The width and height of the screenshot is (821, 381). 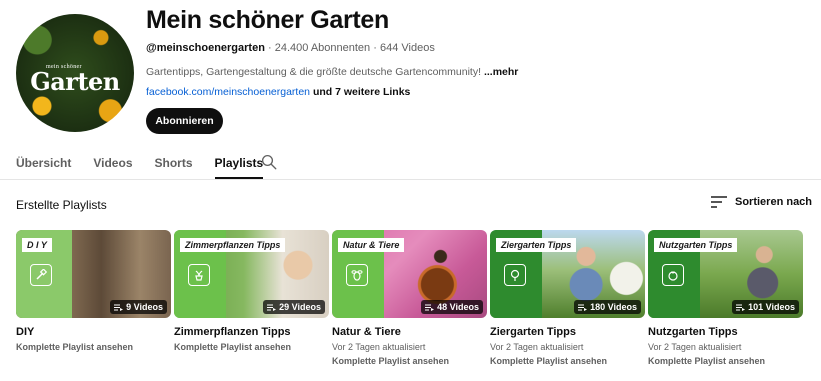 What do you see at coordinates (567, 274) in the screenshot?
I see `playlist-thumbnail: Ziergarten Tipps 180 Videos` at bounding box center [567, 274].